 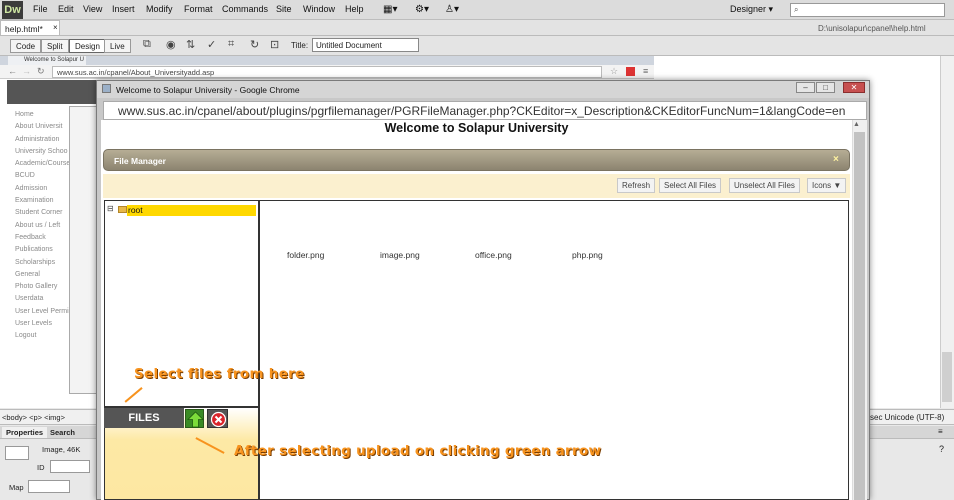 What do you see at coordinates (254, 44) in the screenshot?
I see `refresh-icon: ↻` at bounding box center [254, 44].